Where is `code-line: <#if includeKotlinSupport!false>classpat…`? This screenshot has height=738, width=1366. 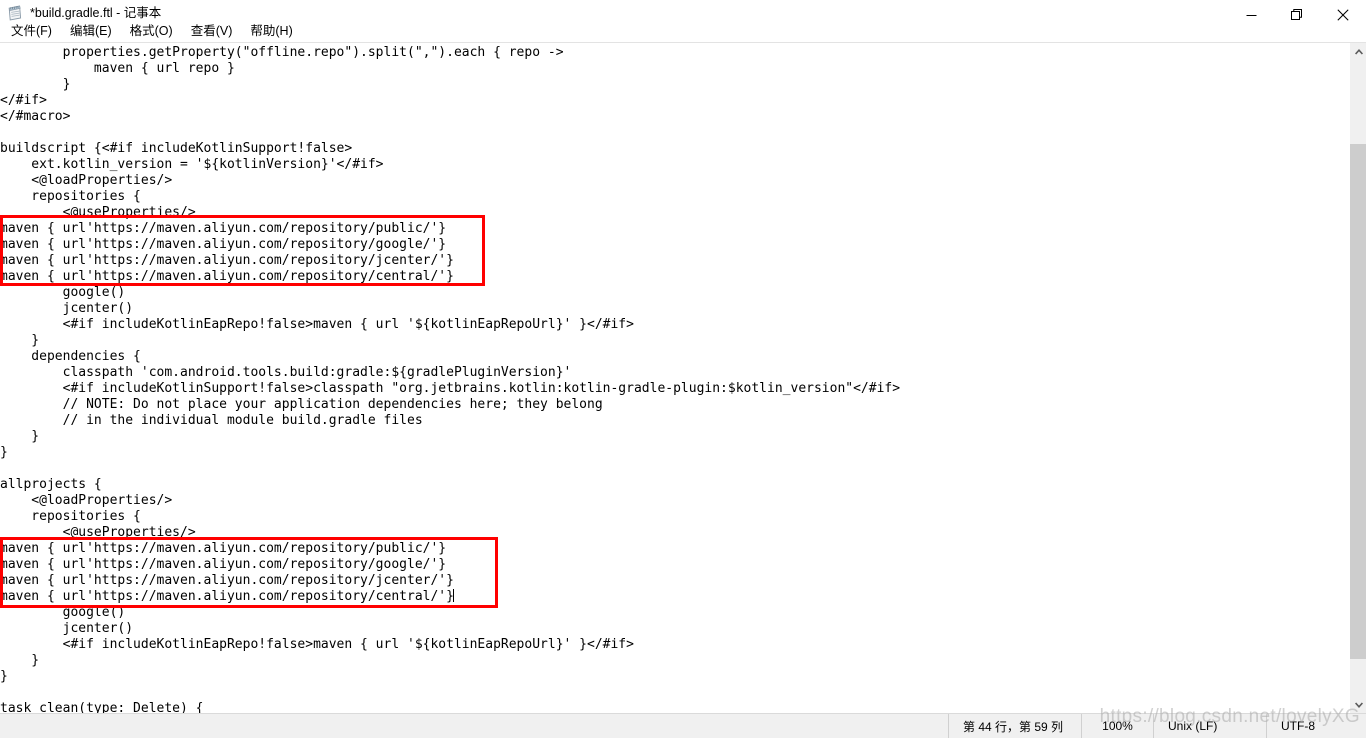 code-line: <#if includeKotlinSupport!false>classpat… is located at coordinates (450, 388).